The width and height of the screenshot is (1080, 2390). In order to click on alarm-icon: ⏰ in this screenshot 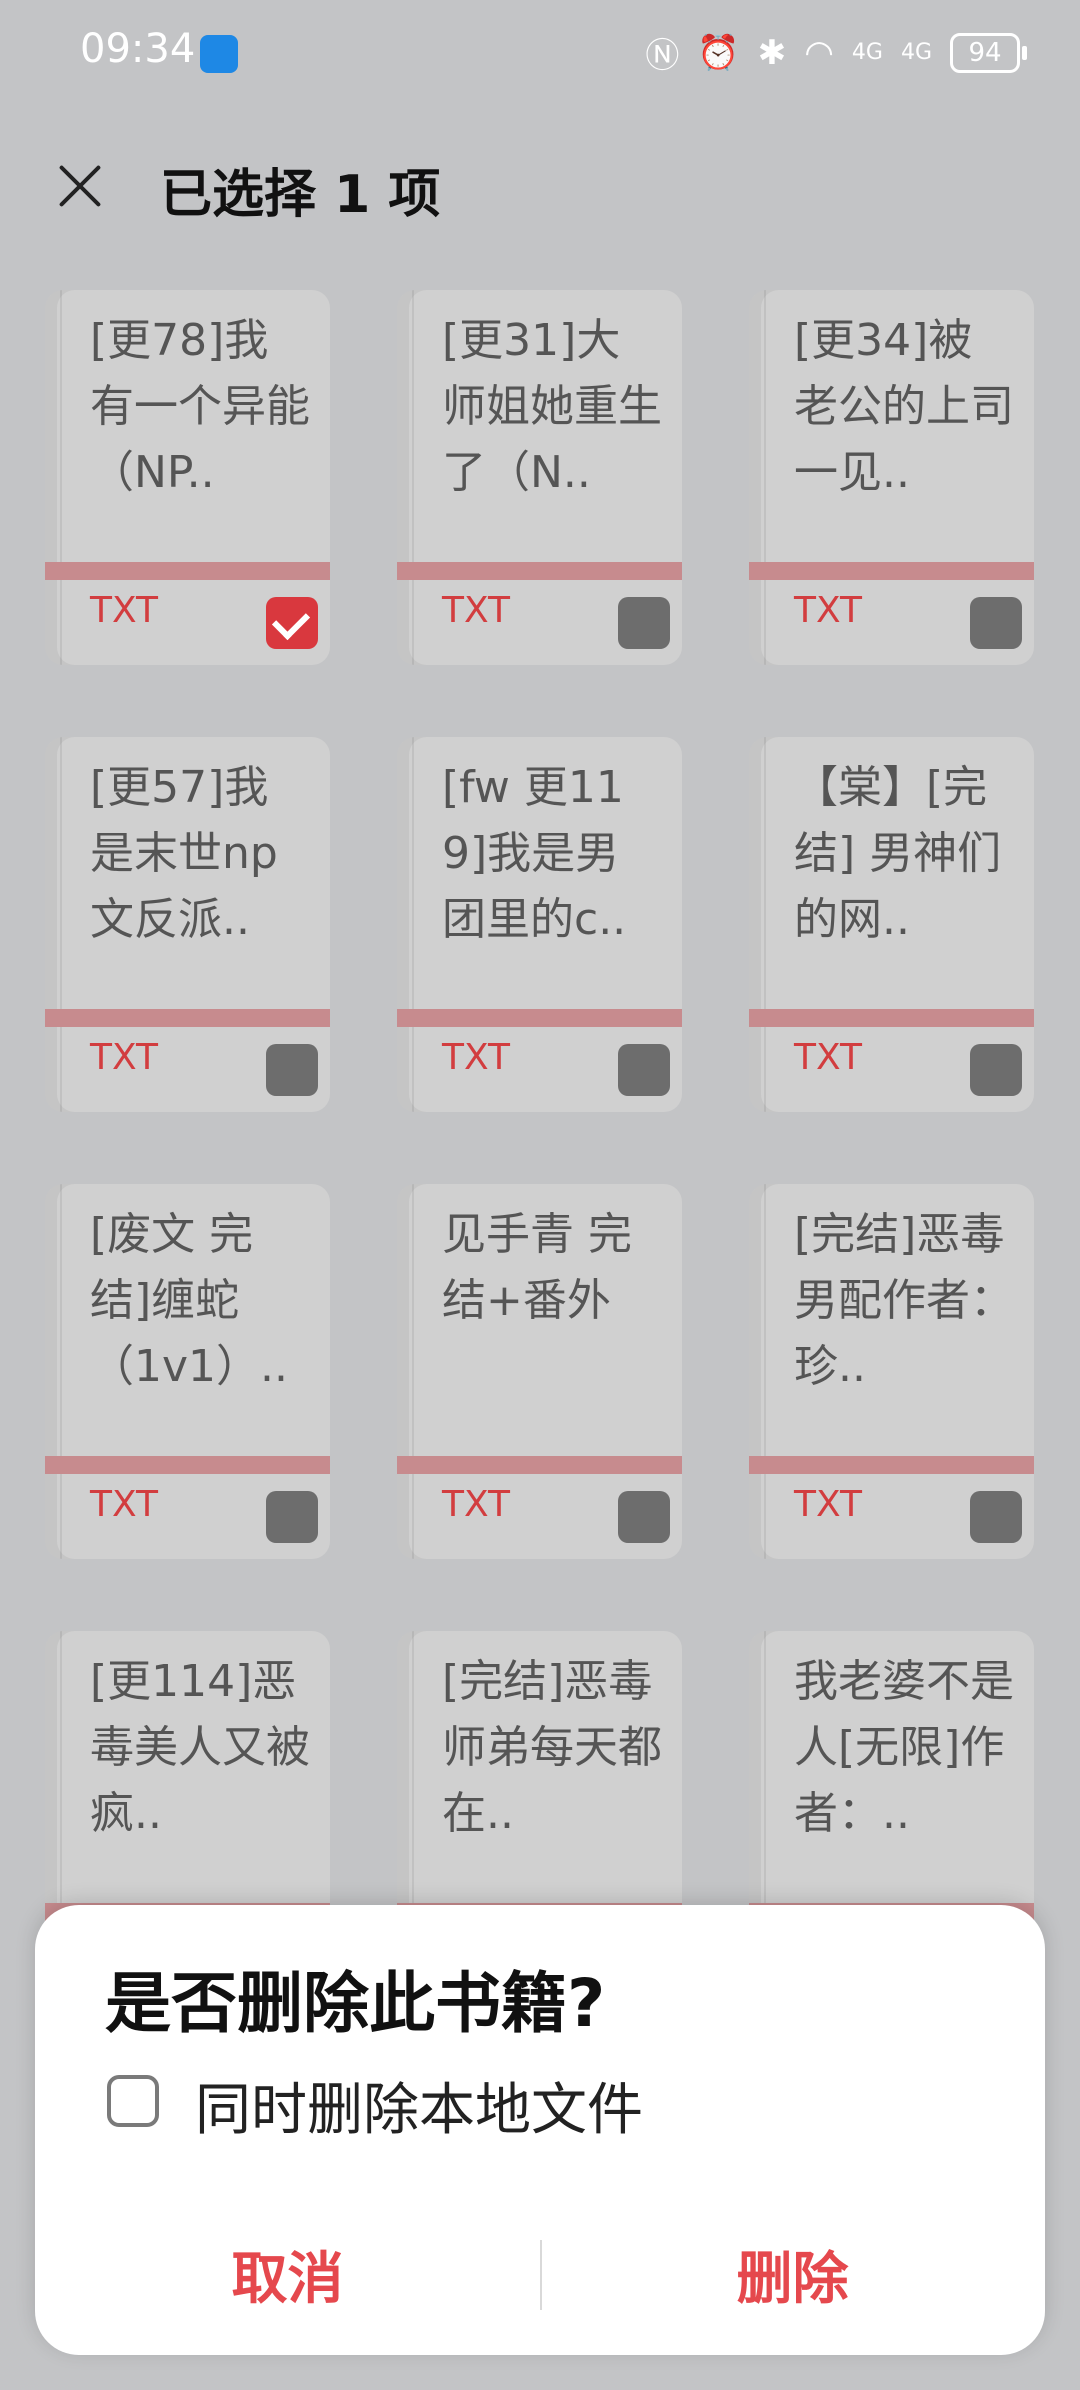, I will do `click(718, 52)`.